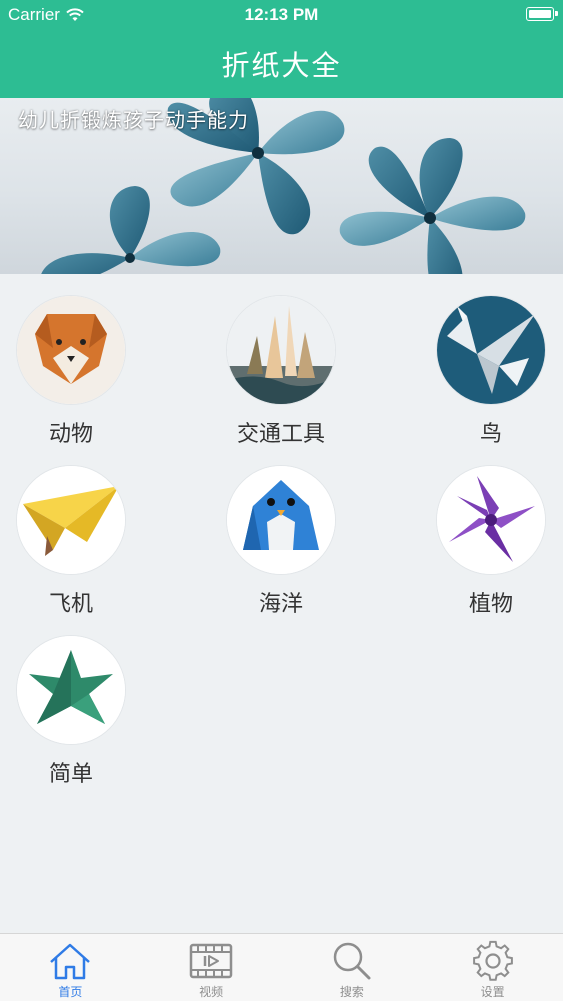 This screenshot has width=563, height=1001. I want to click on category-plants: 植物, so click(489, 542).